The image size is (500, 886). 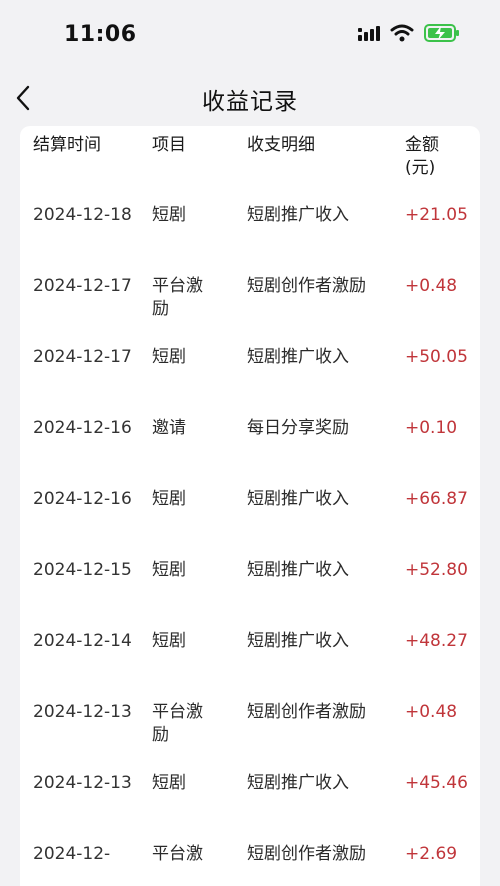 What do you see at coordinates (100, 34) in the screenshot?
I see `status-time: 11:06` at bounding box center [100, 34].